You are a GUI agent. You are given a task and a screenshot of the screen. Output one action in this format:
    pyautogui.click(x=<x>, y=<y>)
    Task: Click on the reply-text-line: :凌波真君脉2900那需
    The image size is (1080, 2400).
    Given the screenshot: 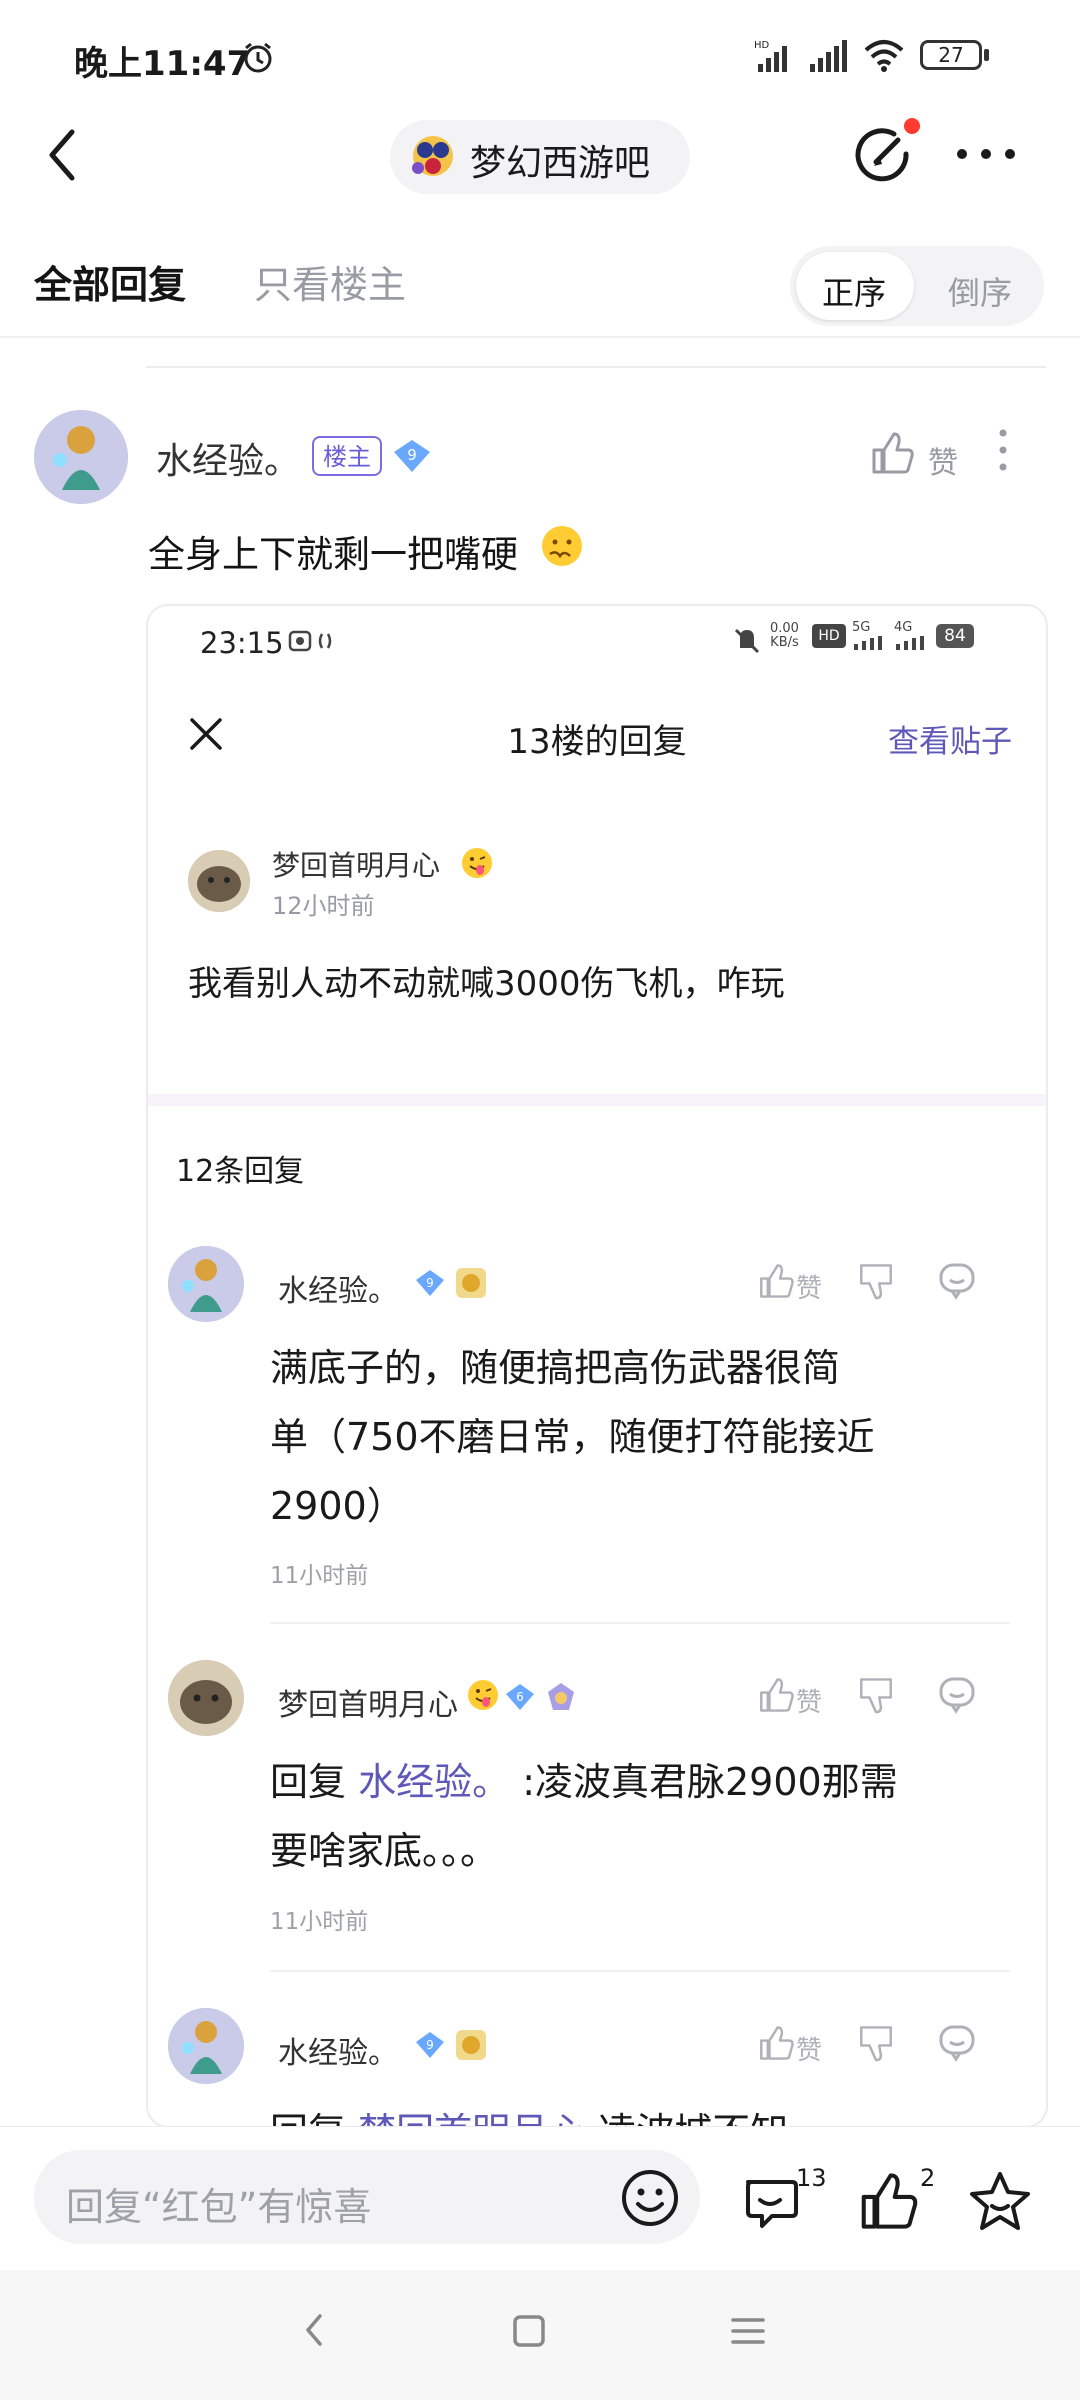 What is the action you would take?
    pyautogui.click(x=704, y=1782)
    